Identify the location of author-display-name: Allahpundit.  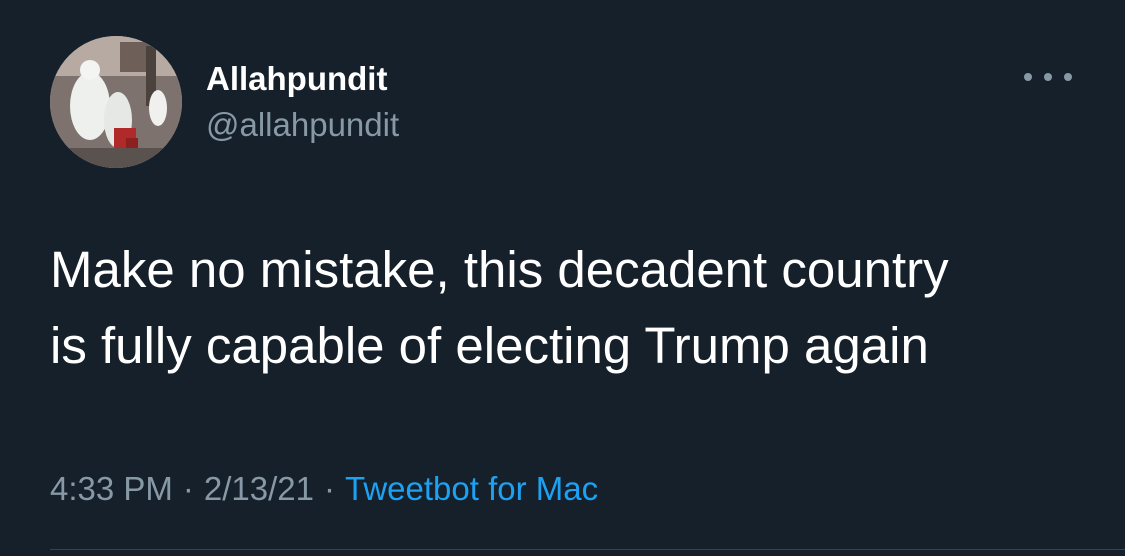
(296, 79).